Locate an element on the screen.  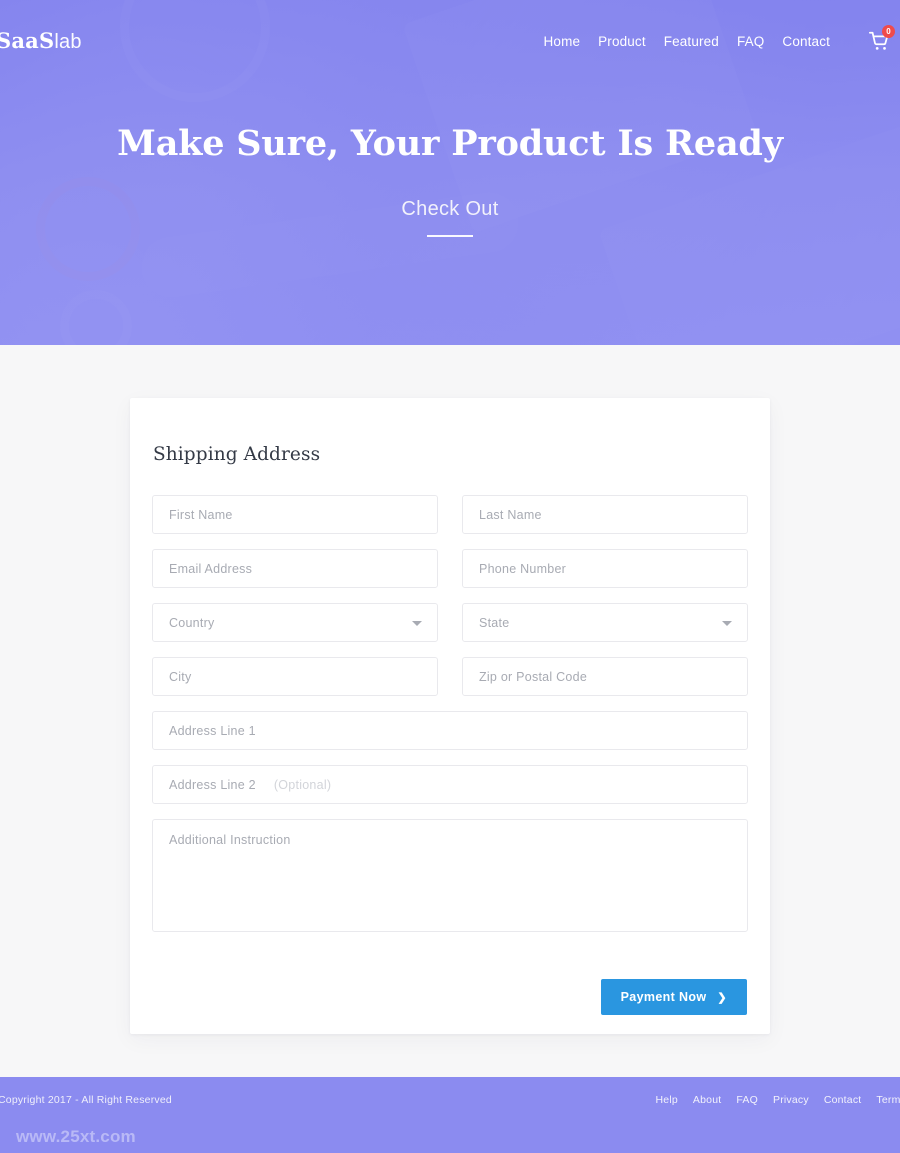
nav-item-product: Product is located at coordinates (622, 41).